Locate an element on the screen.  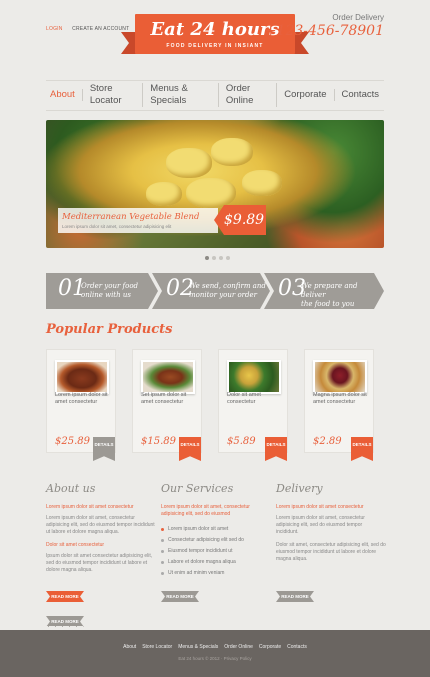
footer-link-about: About is located at coordinates (129, 647).